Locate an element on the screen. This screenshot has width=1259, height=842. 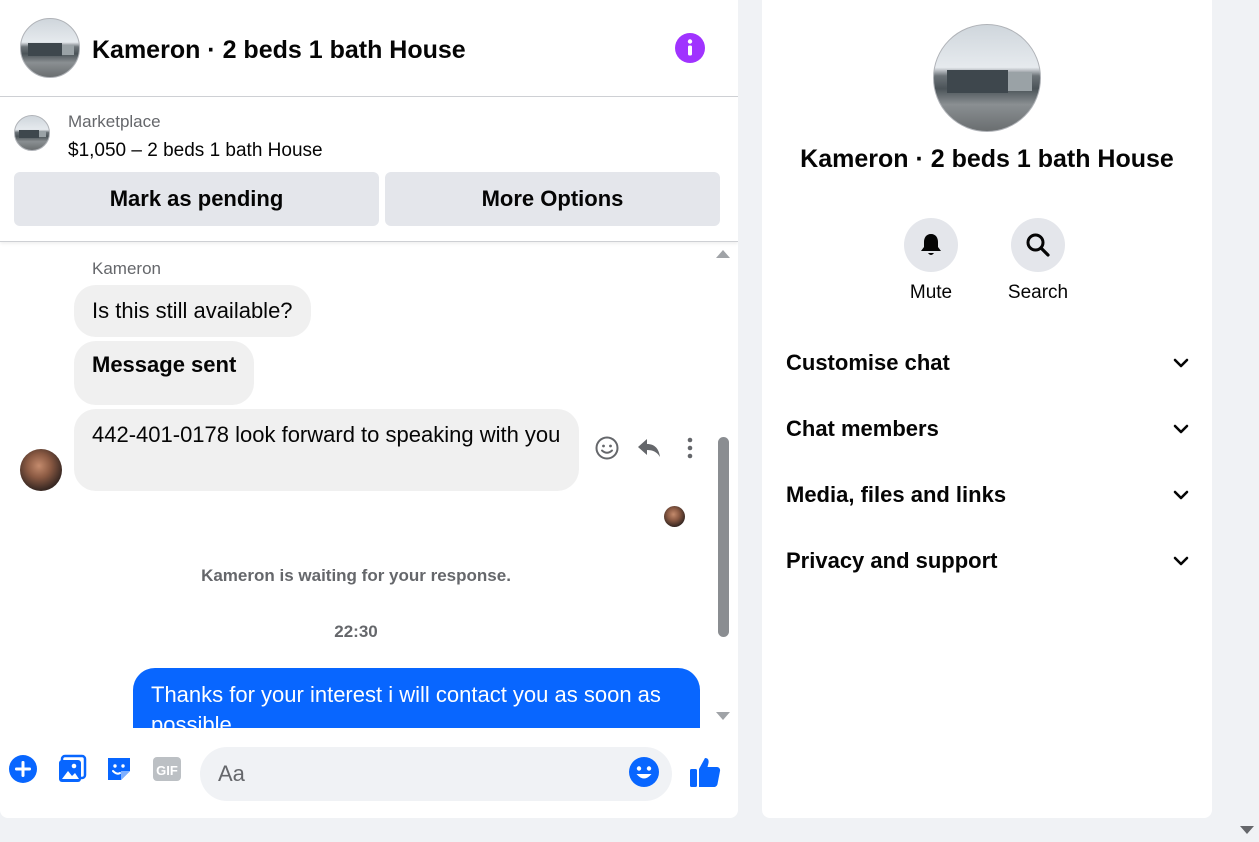
plus-button is located at coordinates (23, 769).